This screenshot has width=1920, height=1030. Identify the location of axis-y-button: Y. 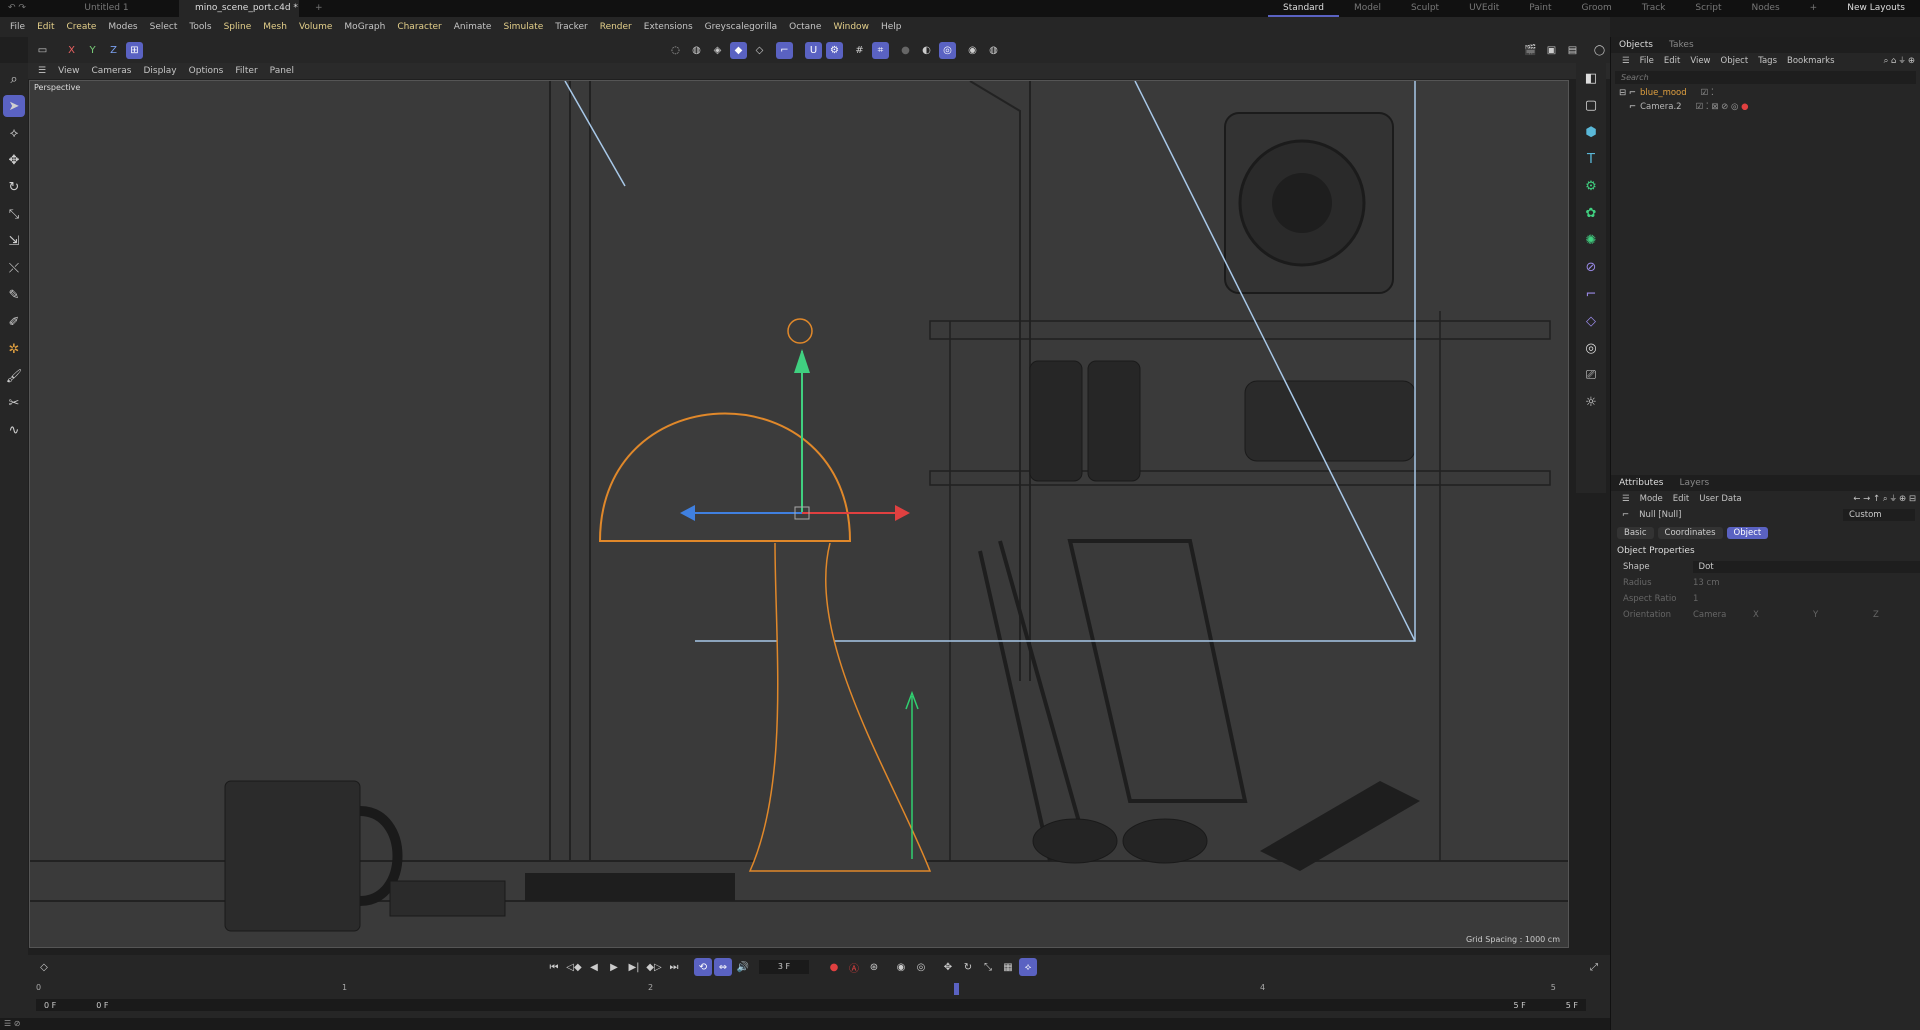
(92, 50).